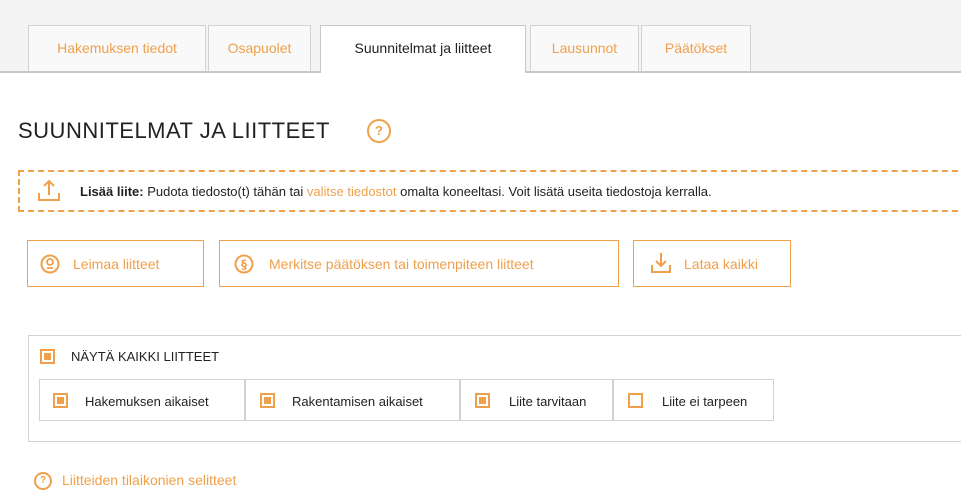 The height and width of the screenshot is (493, 961). I want to click on tab-suunnitelmat-ja-liitteet: Suunnitelmat ja liitteet, so click(423, 49).